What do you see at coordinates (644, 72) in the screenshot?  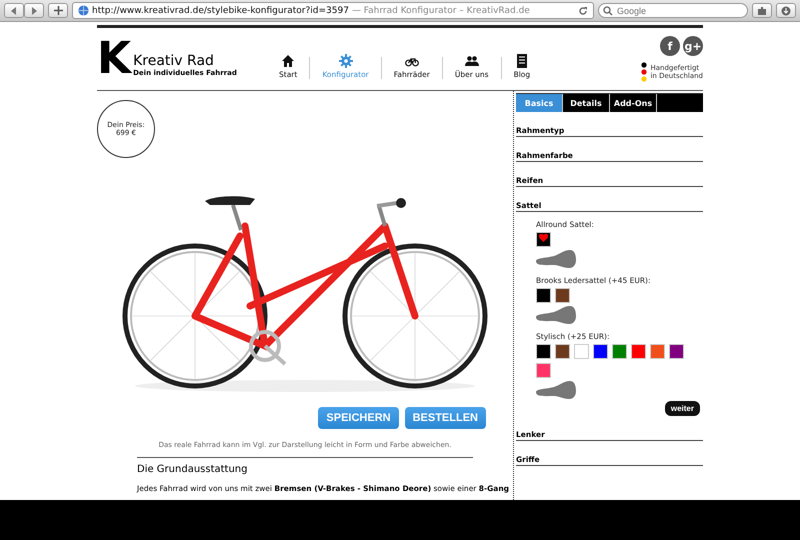 I see `flag-dots-icon` at bounding box center [644, 72].